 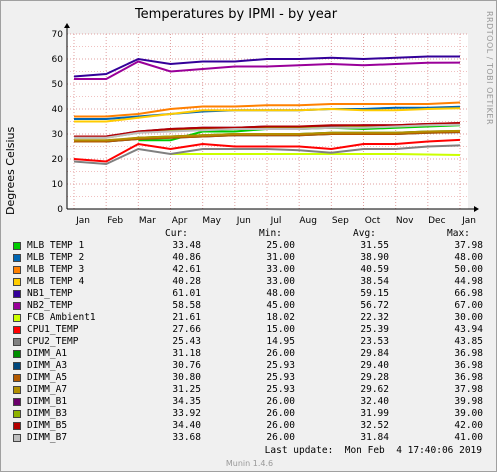 What do you see at coordinates (47, 437) in the screenshot?
I see `legend-series-name: DIMM_B7` at bounding box center [47, 437].